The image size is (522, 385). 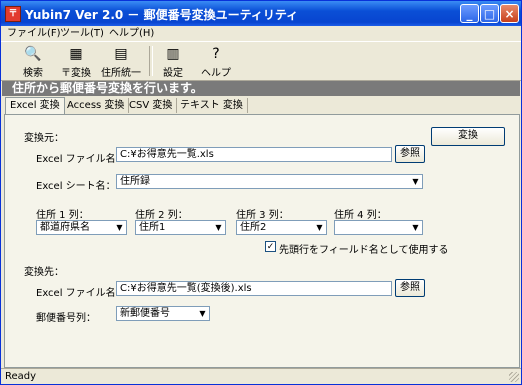 I want to click on column3-value: 住所2, so click(x=253, y=227).